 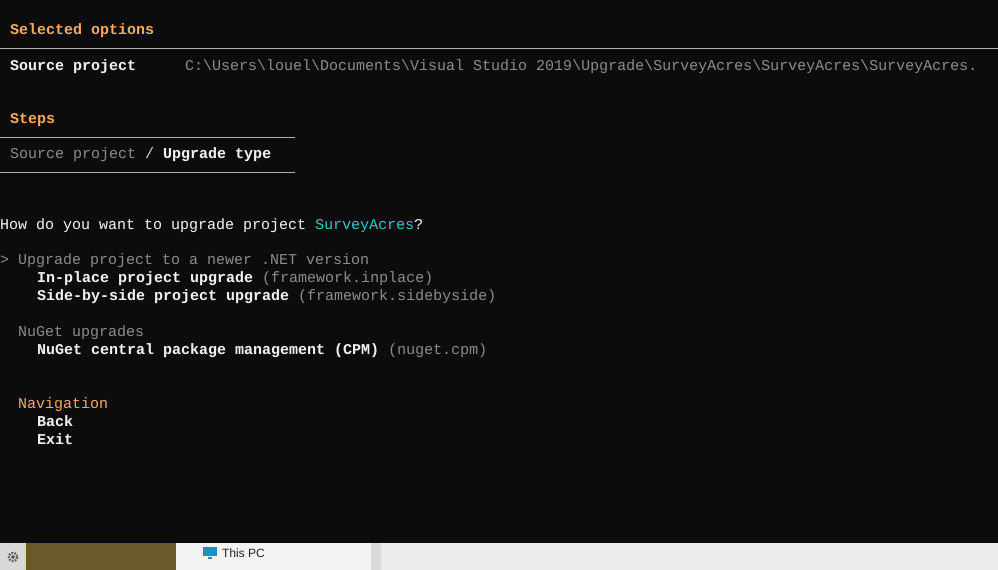 What do you see at coordinates (55, 441) in the screenshot?
I see `menu-item: Exit` at bounding box center [55, 441].